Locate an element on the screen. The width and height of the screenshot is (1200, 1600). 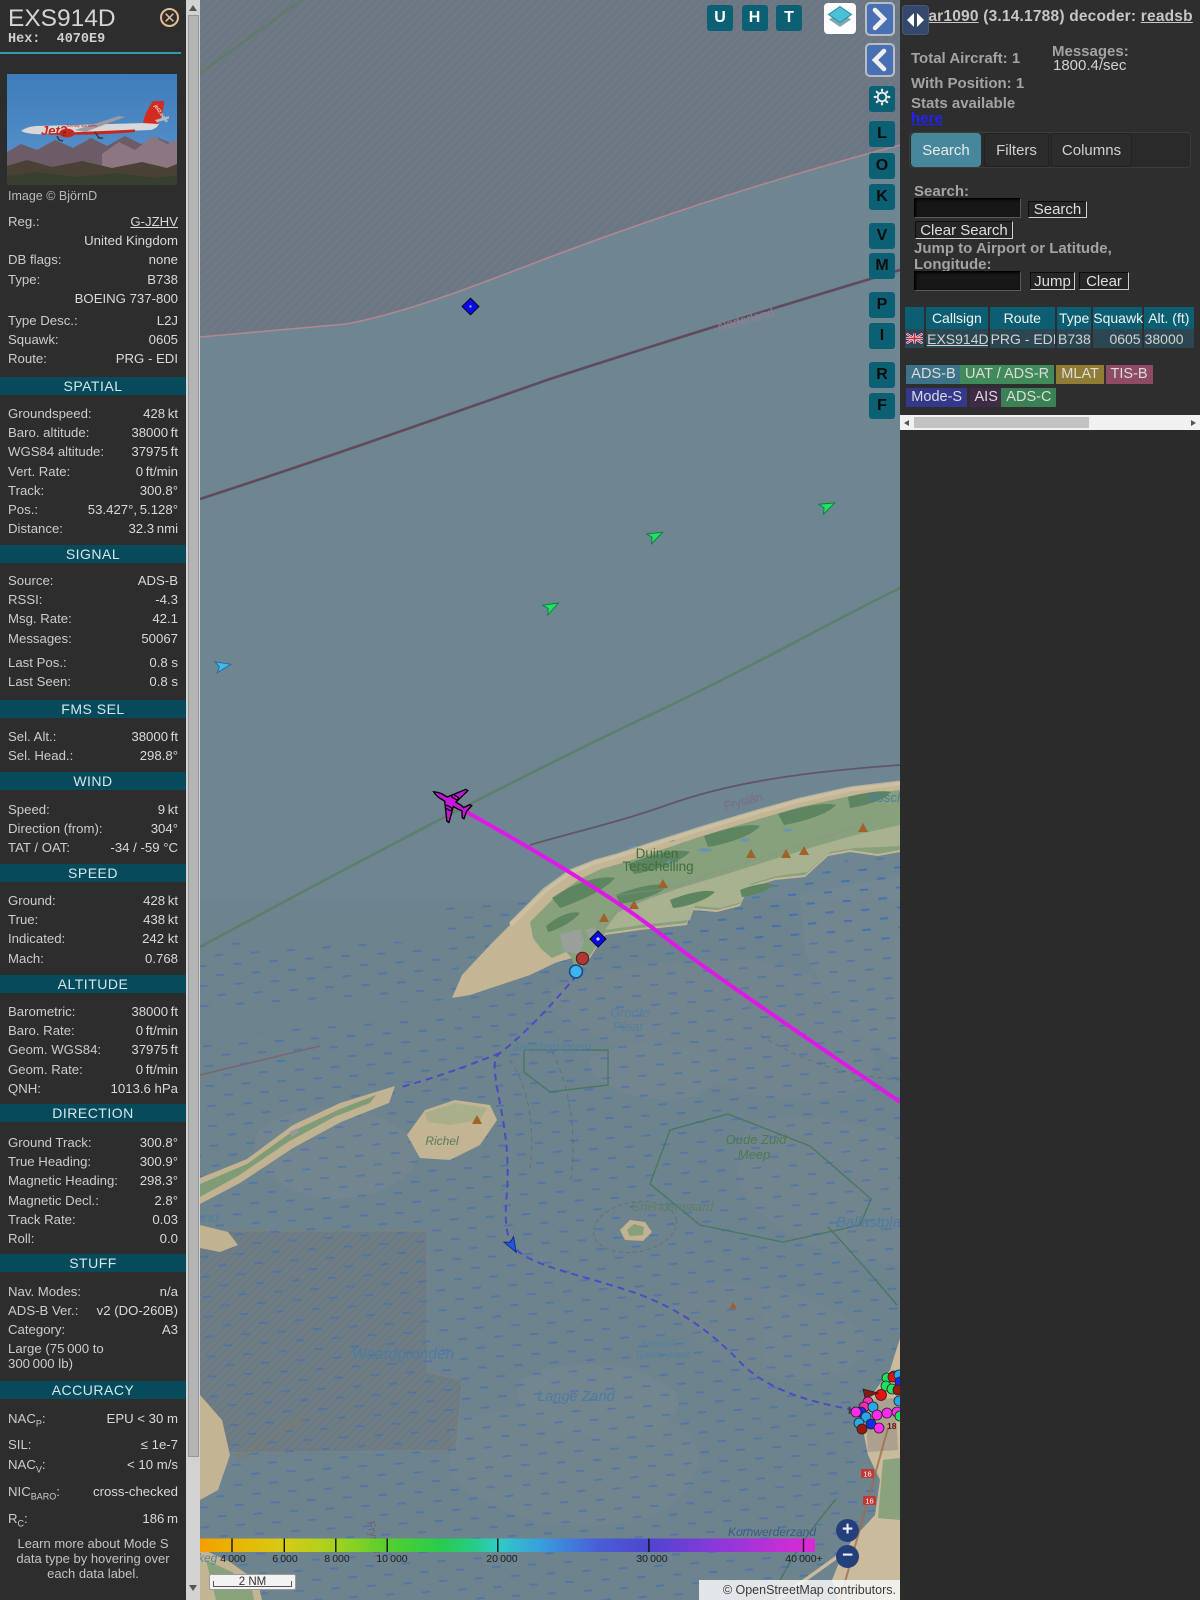
svg-text: 6 000 is located at coordinates (285, 1559).